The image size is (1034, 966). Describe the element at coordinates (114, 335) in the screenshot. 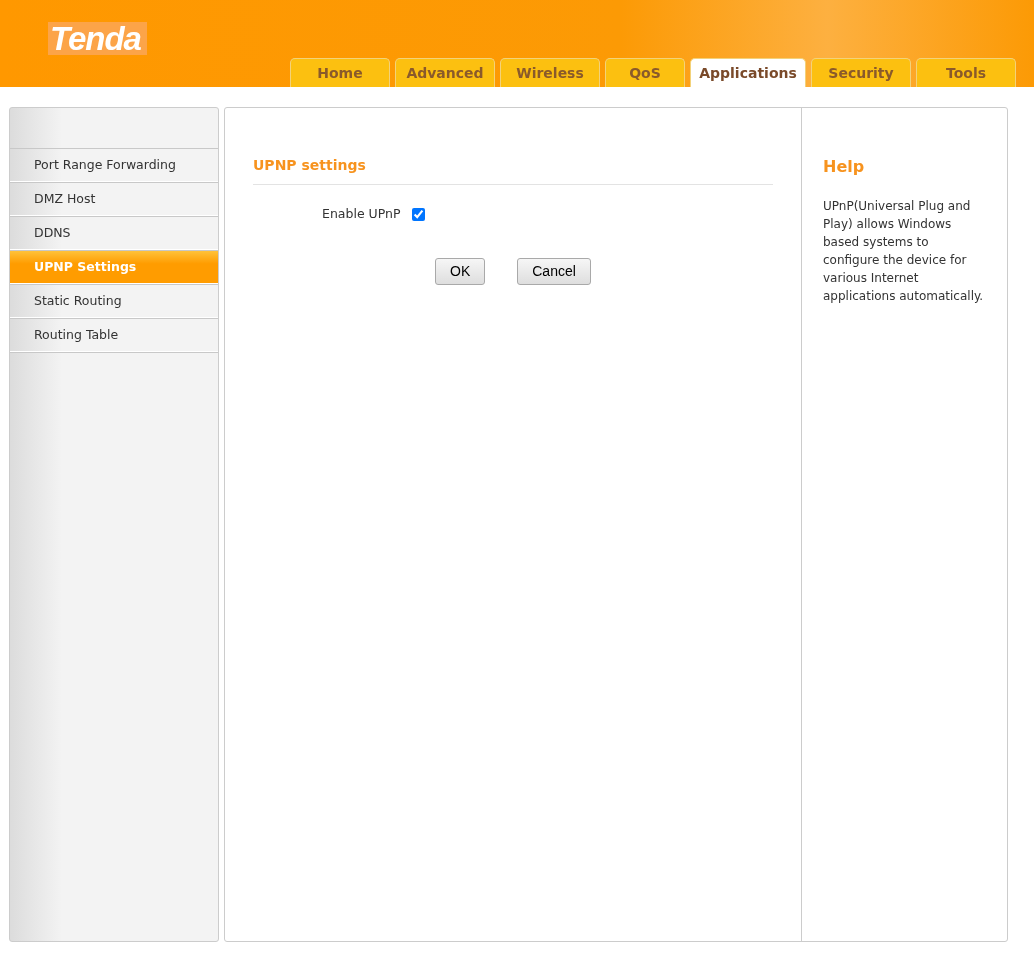

I see `sidebar-item: Routing Table` at that location.